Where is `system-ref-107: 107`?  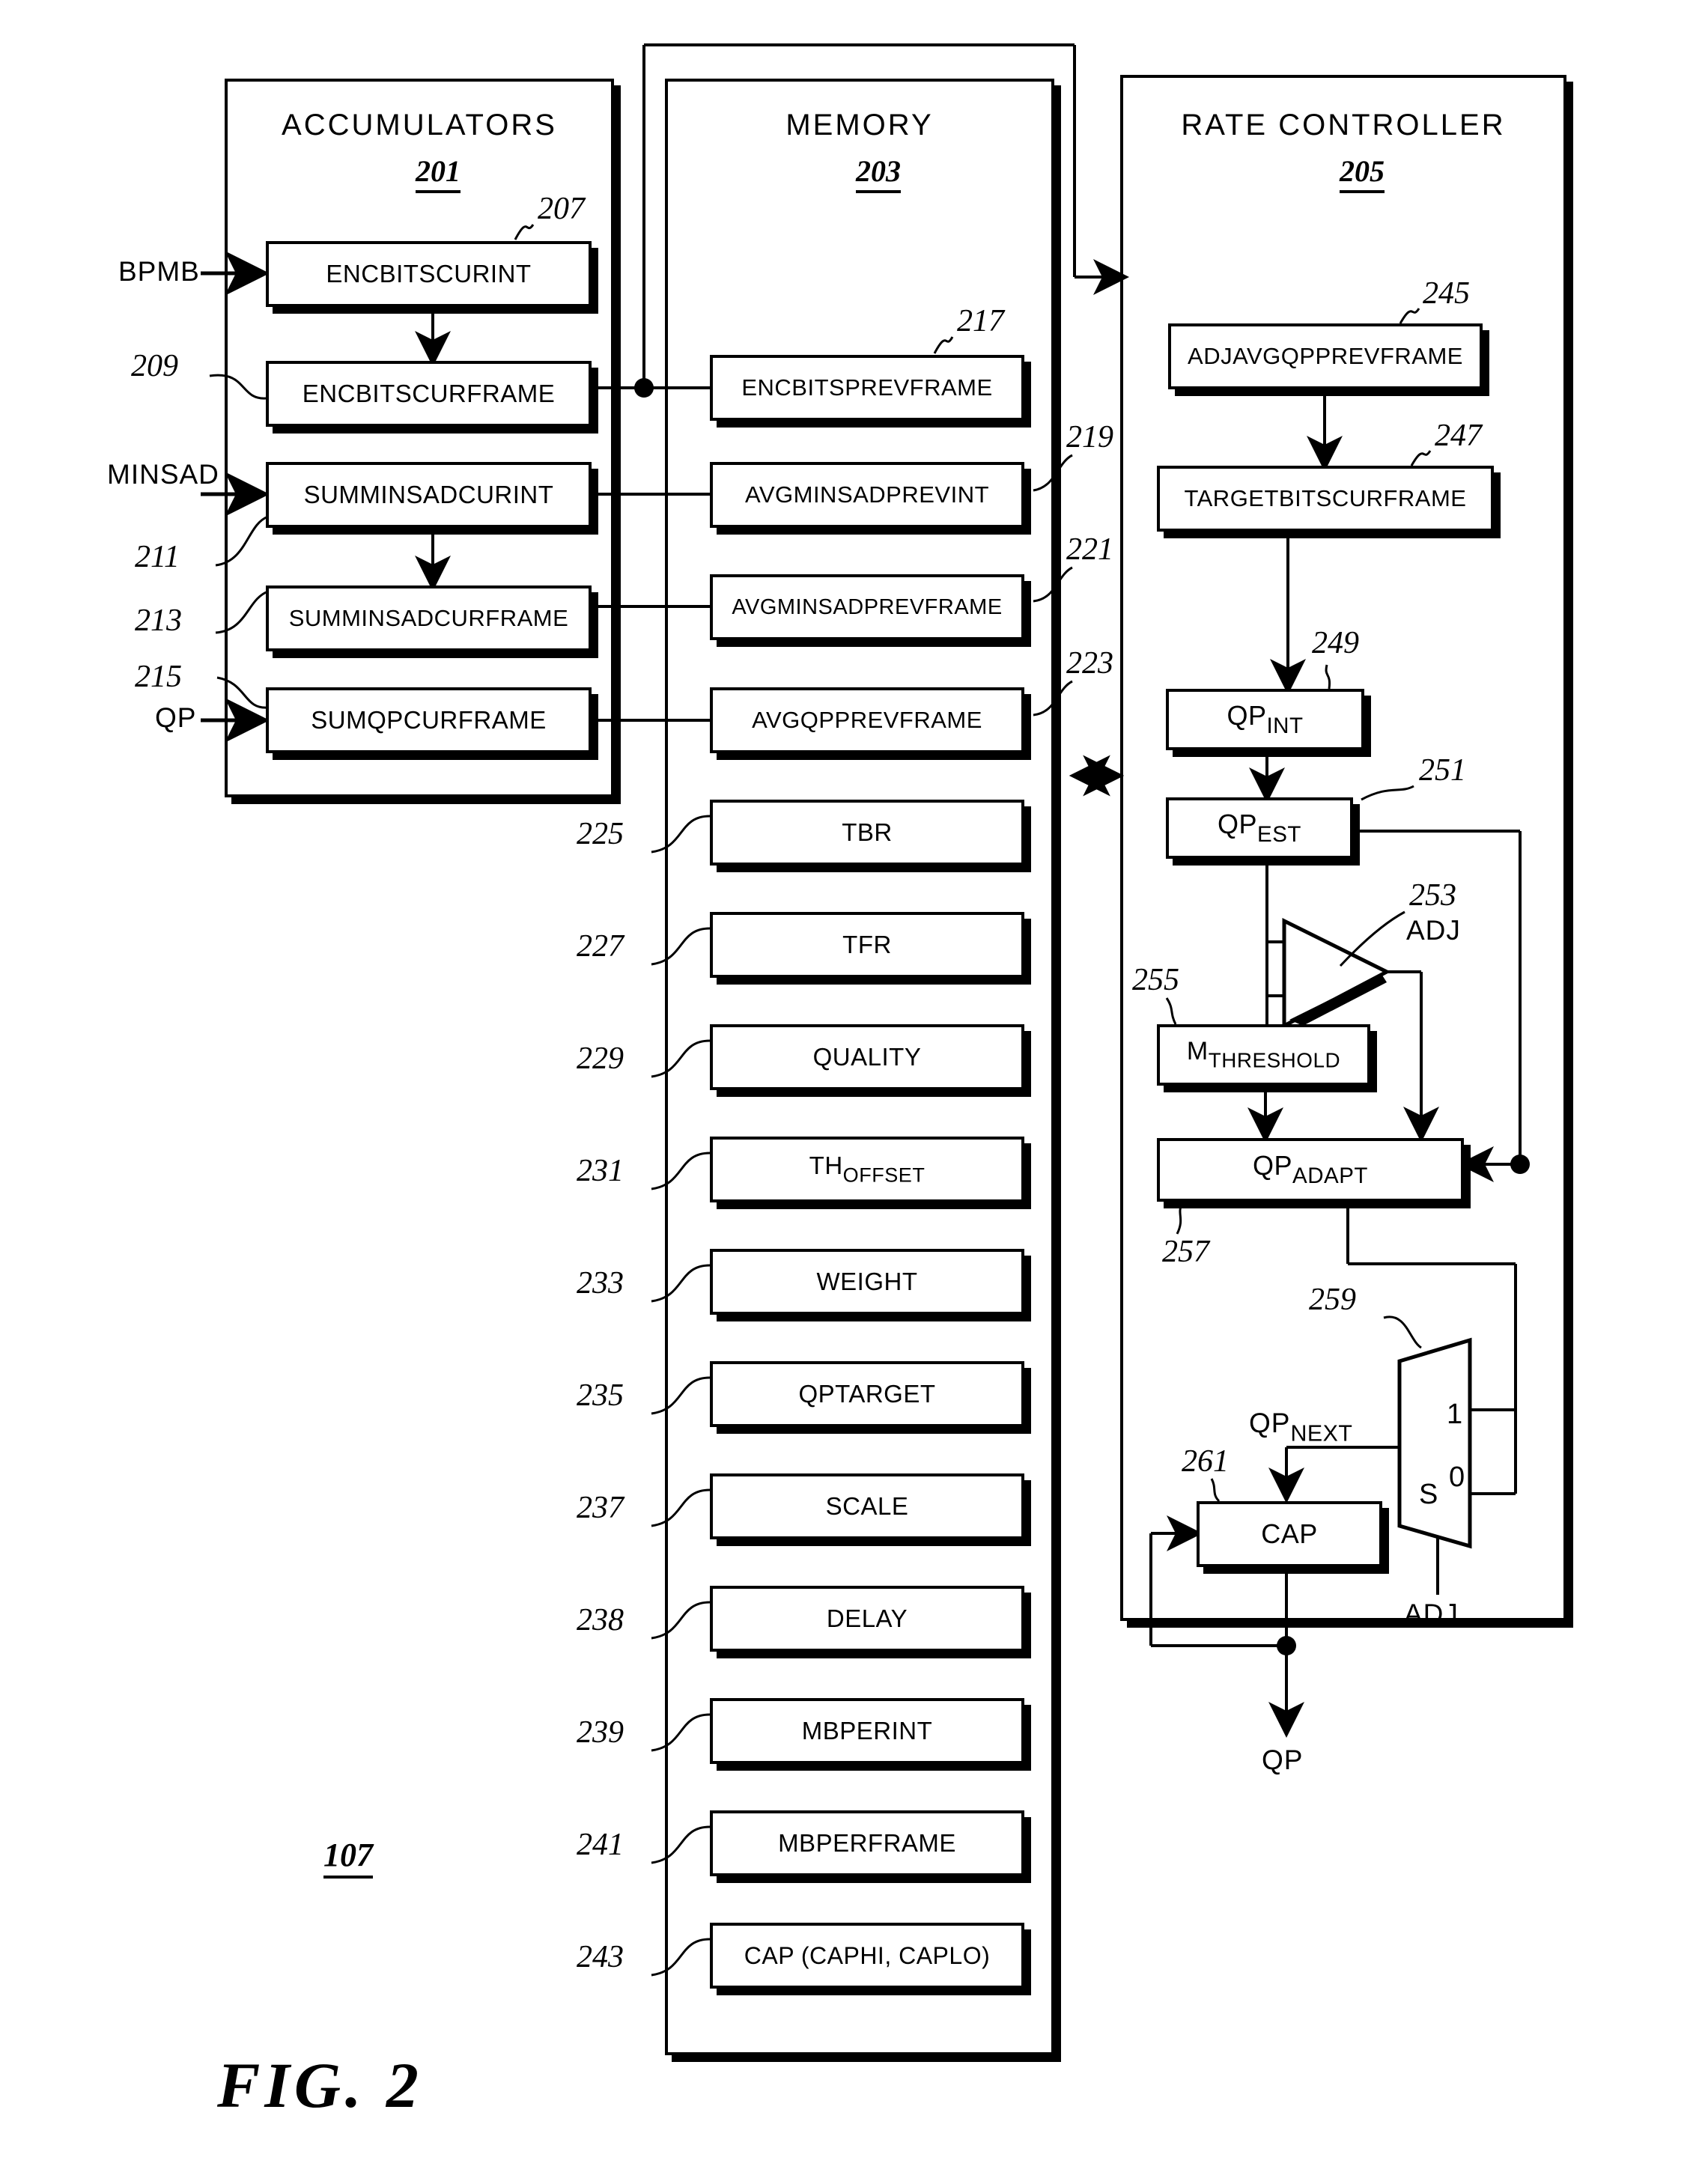
system-ref-107: 107 is located at coordinates (348, 1857).